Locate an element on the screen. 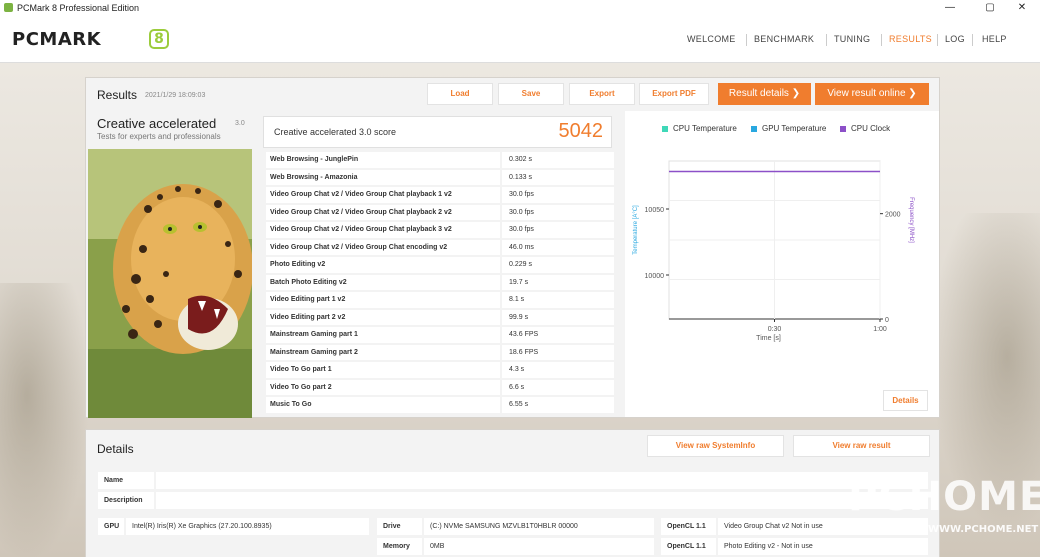 This screenshot has height=557, width=1040. table-row: Video To Go part 1 4.3 s is located at coordinates (440, 370).